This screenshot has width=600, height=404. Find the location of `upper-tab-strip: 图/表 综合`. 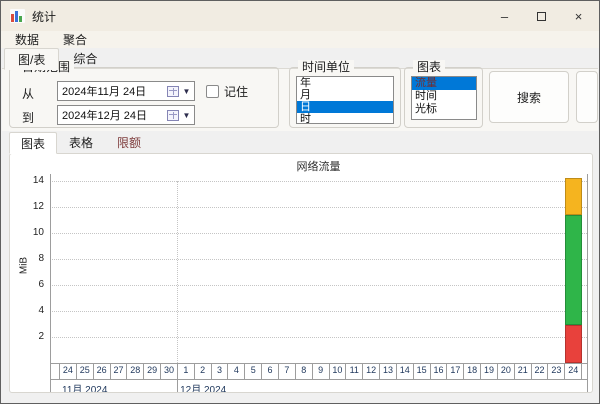

upper-tab-strip: 图/表 综合 is located at coordinates (57, 59).